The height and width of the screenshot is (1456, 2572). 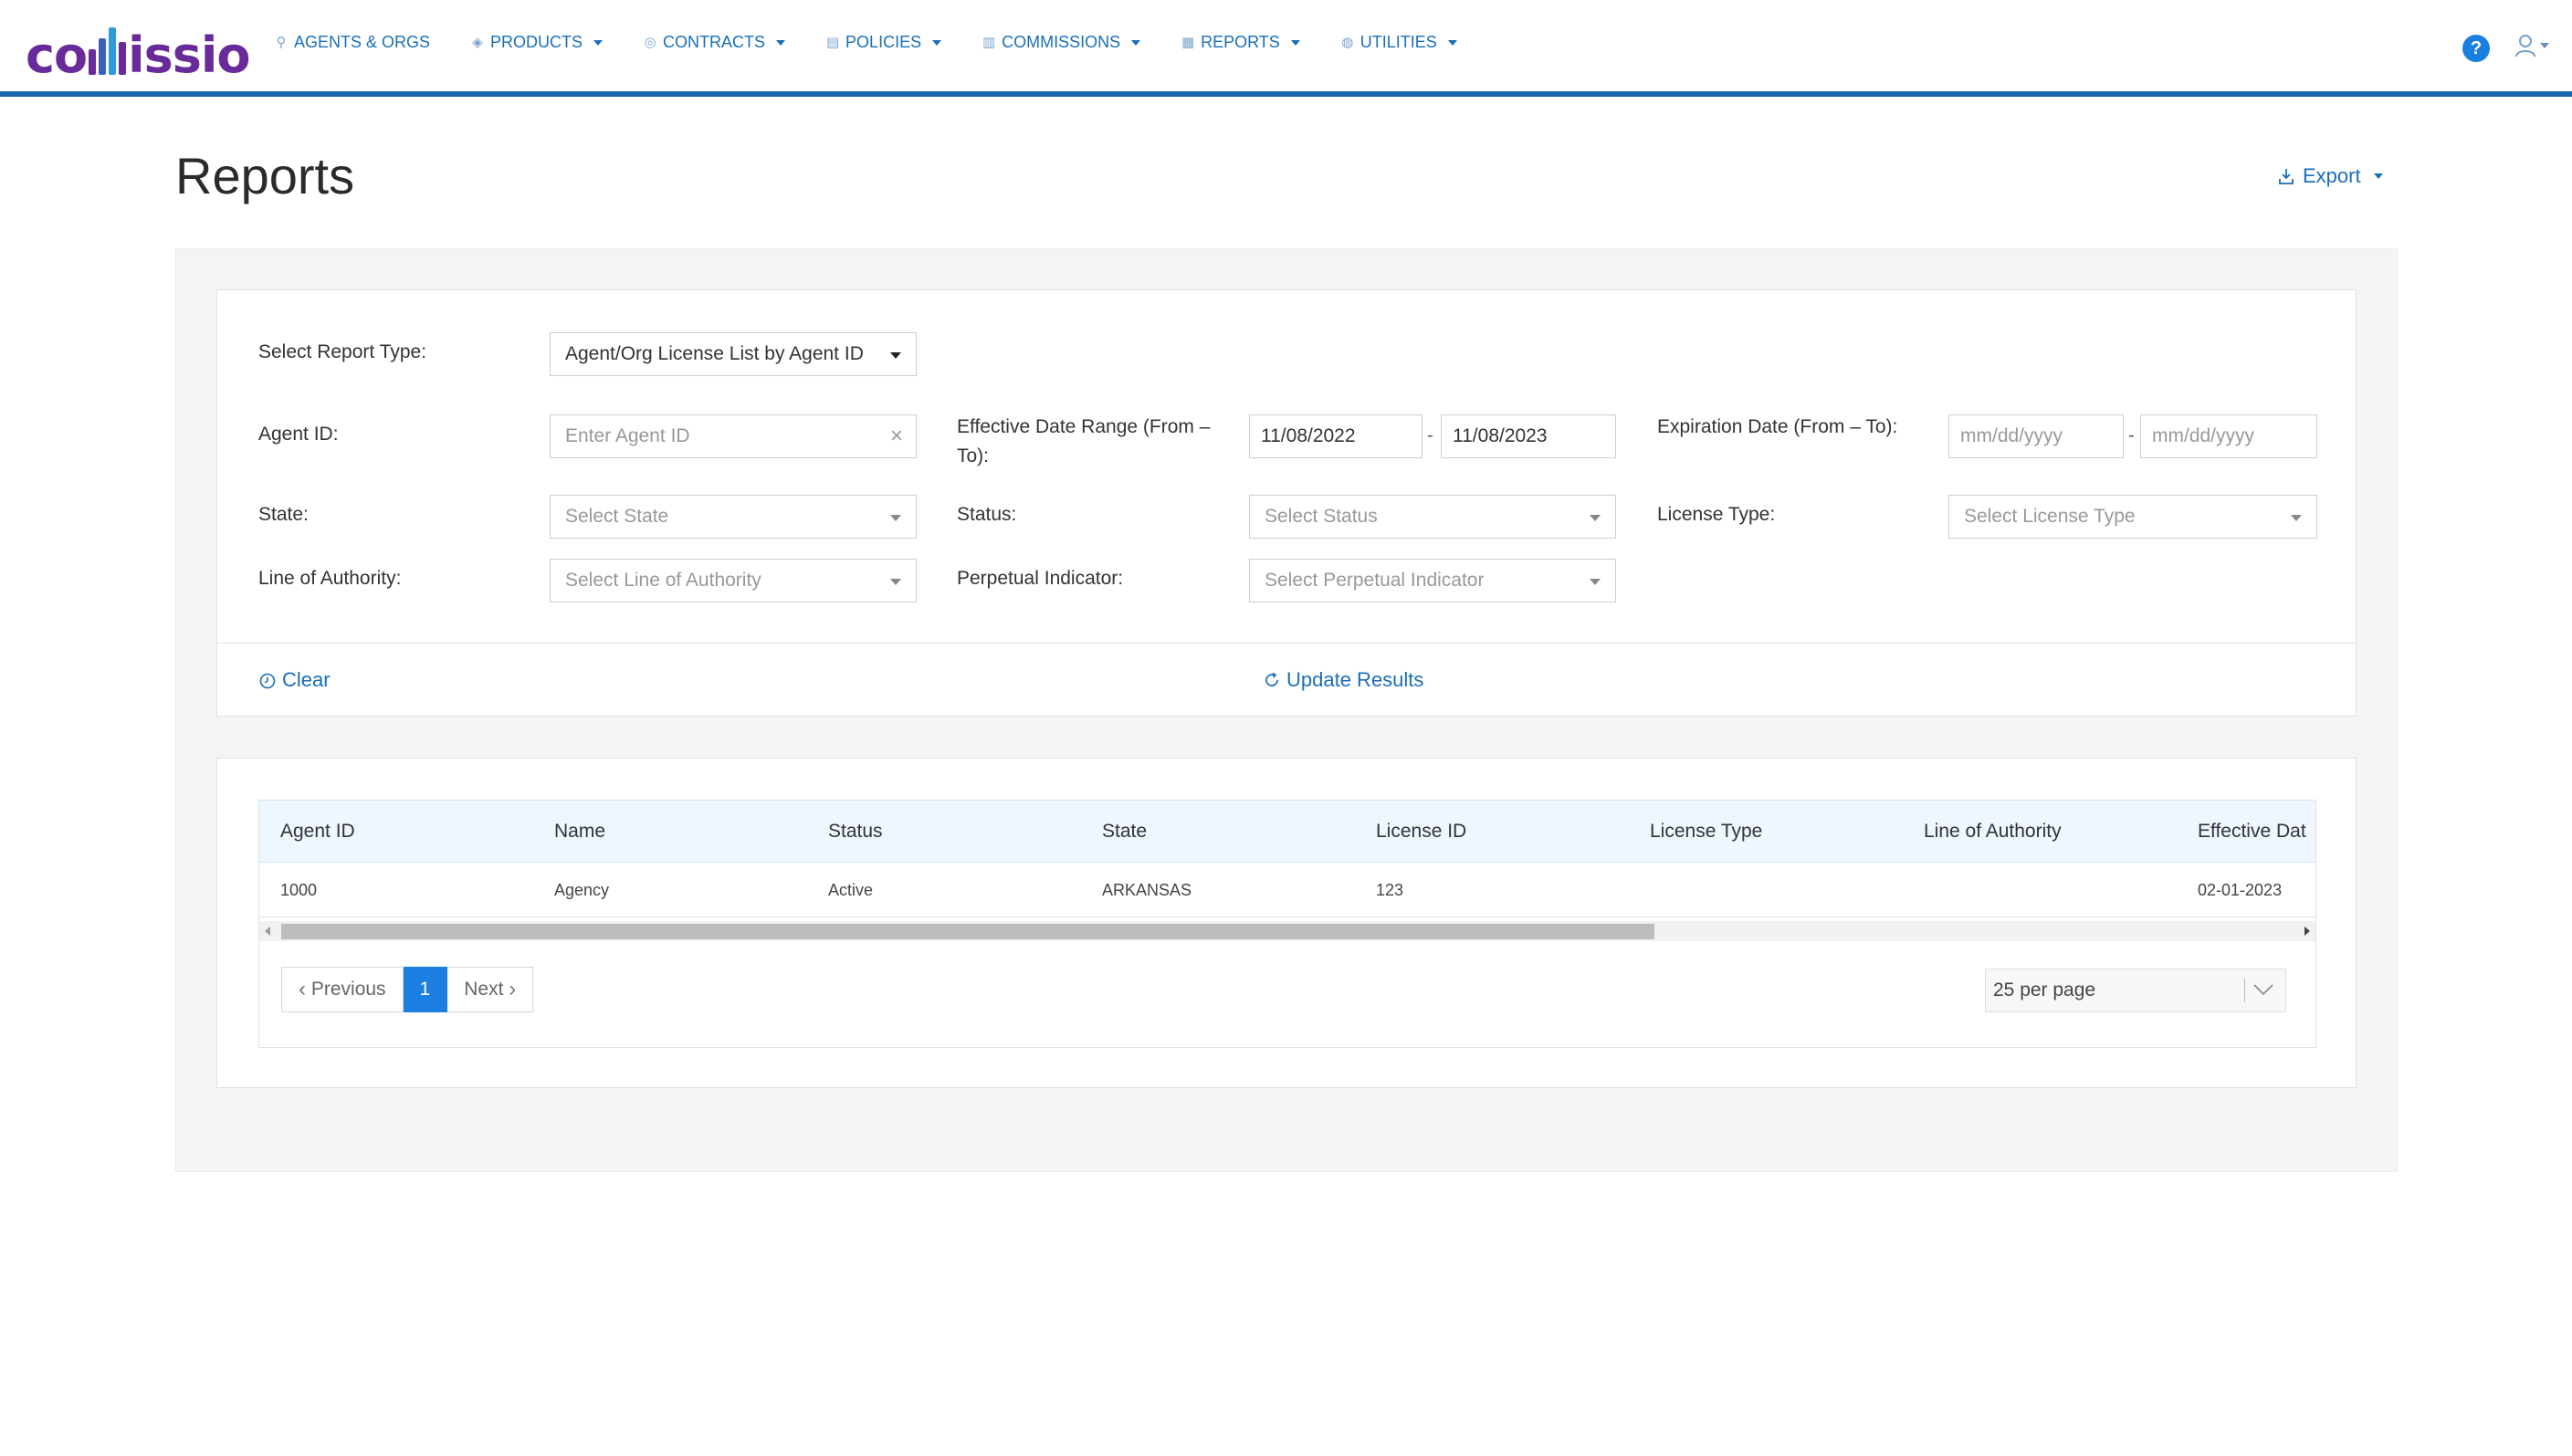 I want to click on expiration-from-input: mm/dd/yyyy, so click(x=2036, y=436).